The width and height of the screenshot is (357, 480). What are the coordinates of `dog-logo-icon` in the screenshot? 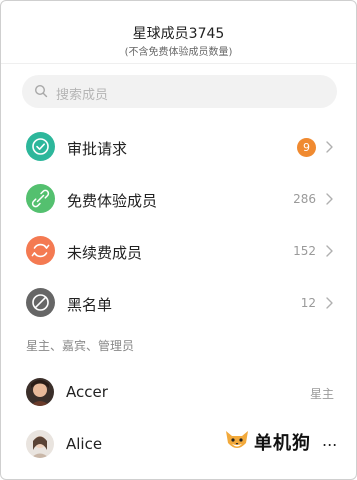 It's located at (237, 439).